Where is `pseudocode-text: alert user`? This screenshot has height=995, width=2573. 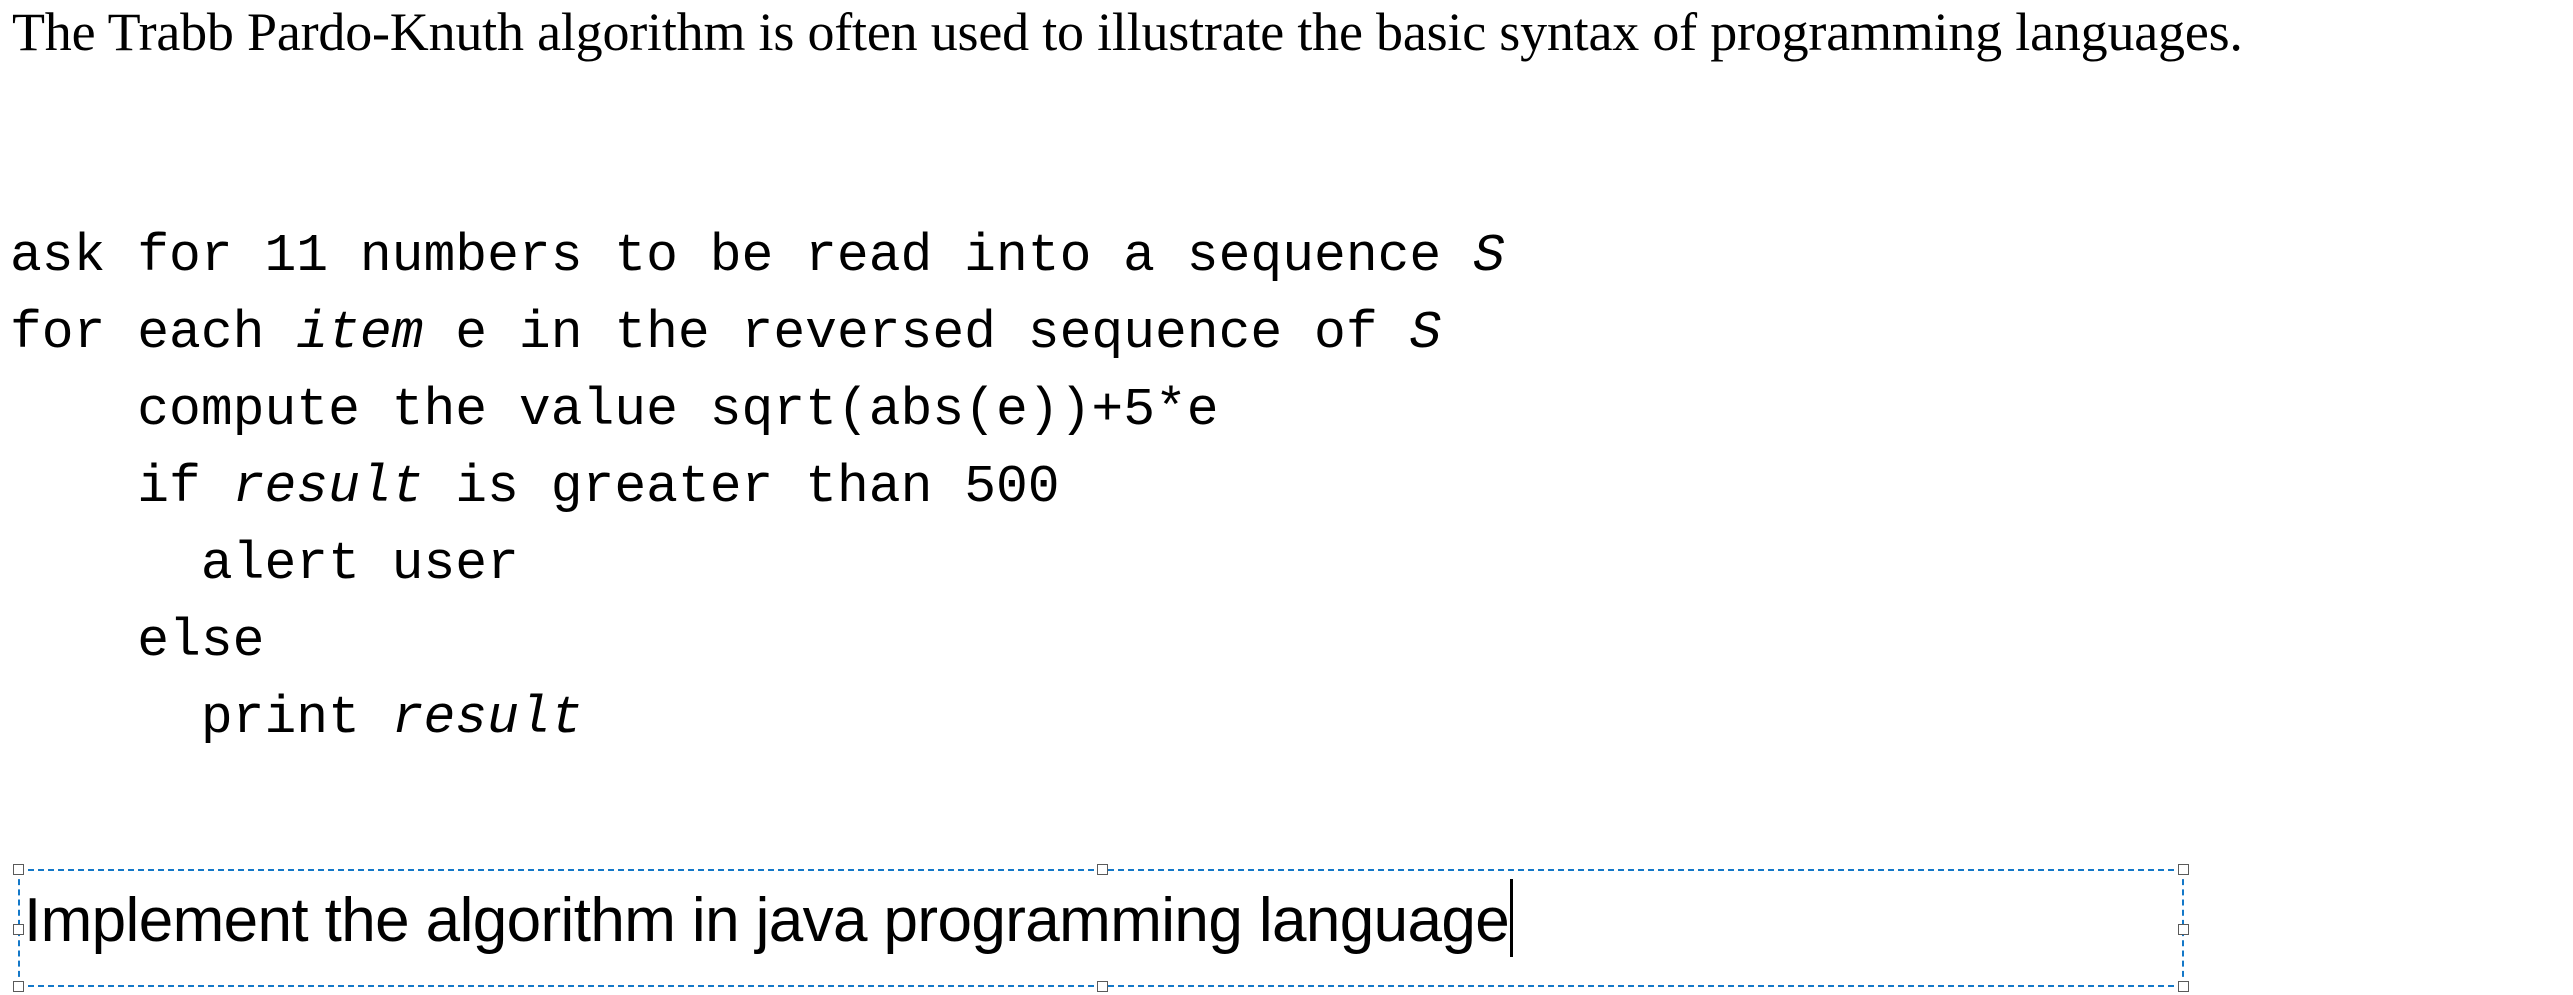
pseudocode-text: alert user is located at coordinates (359, 564).